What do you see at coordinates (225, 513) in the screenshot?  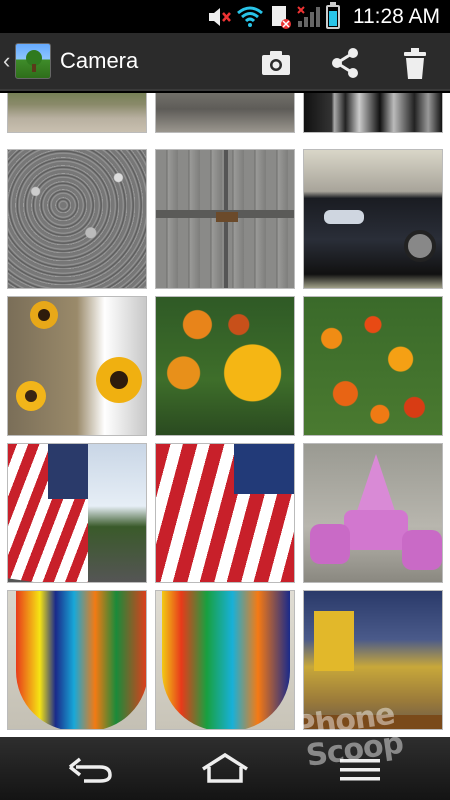 I see `photo-flag-closeup` at bounding box center [225, 513].